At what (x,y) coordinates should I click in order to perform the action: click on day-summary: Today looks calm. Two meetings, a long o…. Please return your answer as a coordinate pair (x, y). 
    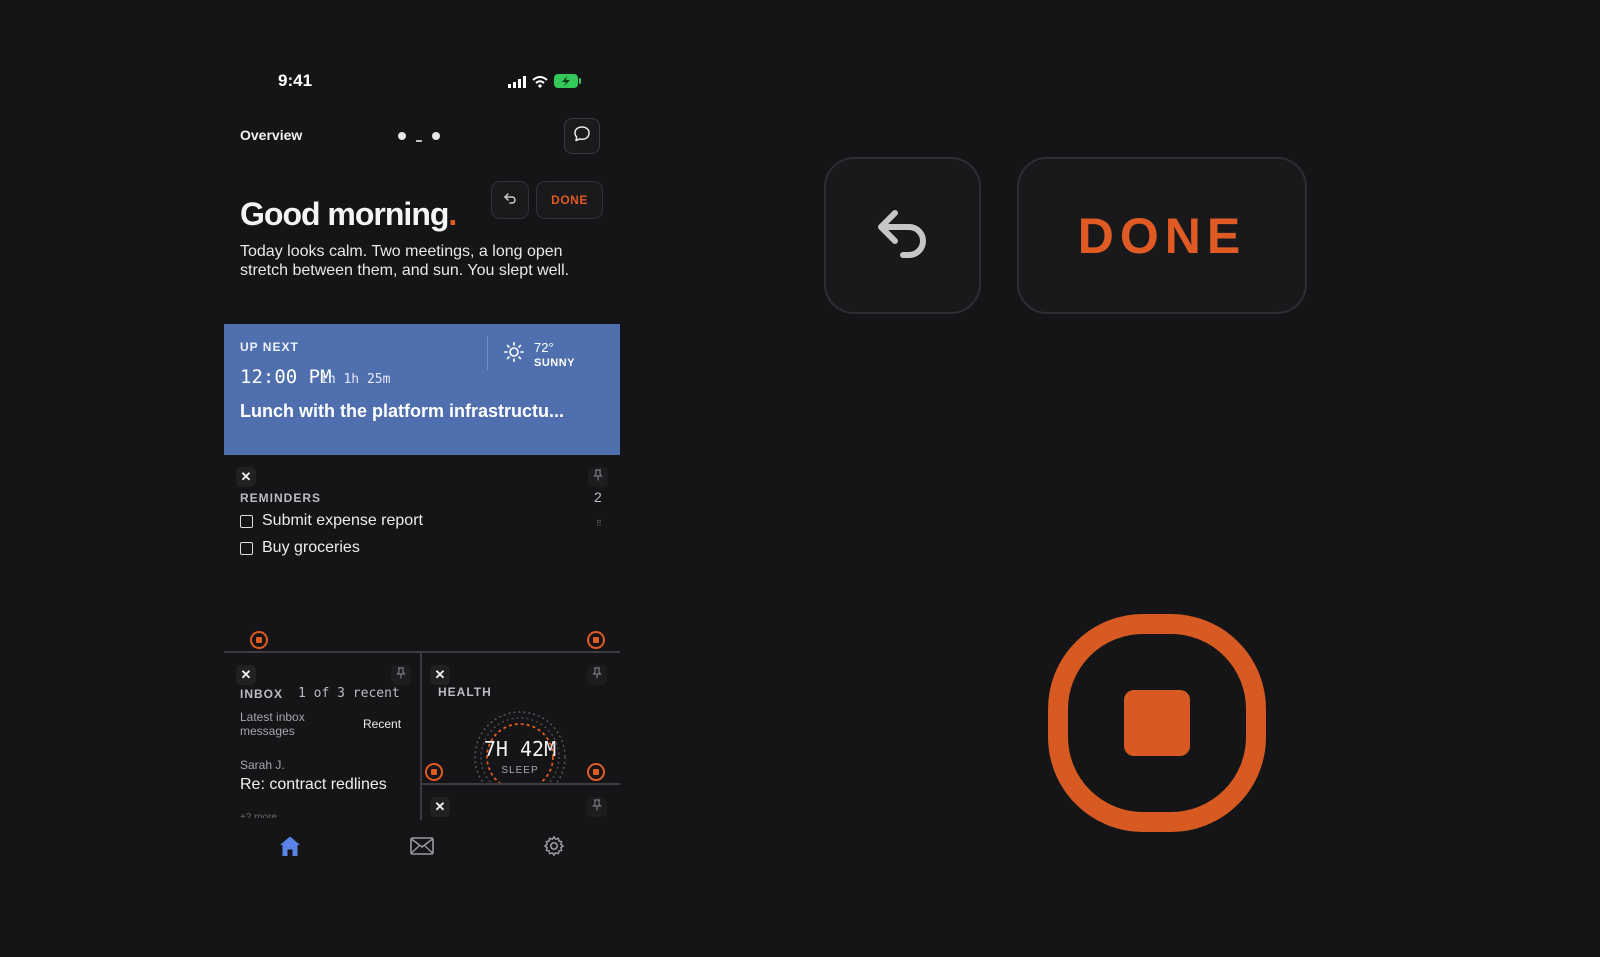
    Looking at the image, I should click on (405, 261).